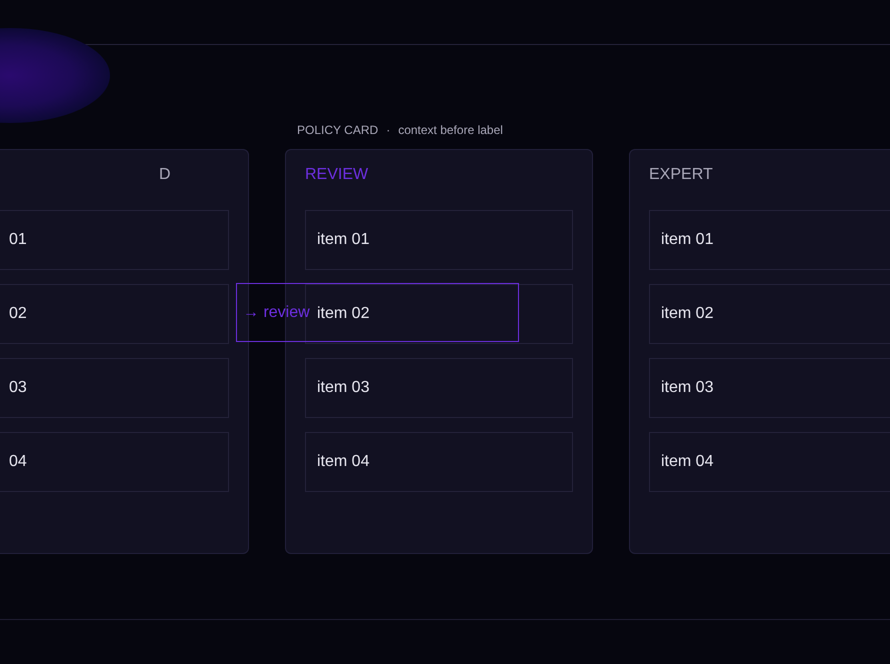 Image resolution: width=890 pixels, height=664 pixels. What do you see at coordinates (114, 388) in the screenshot?
I see `item-card: 03` at bounding box center [114, 388].